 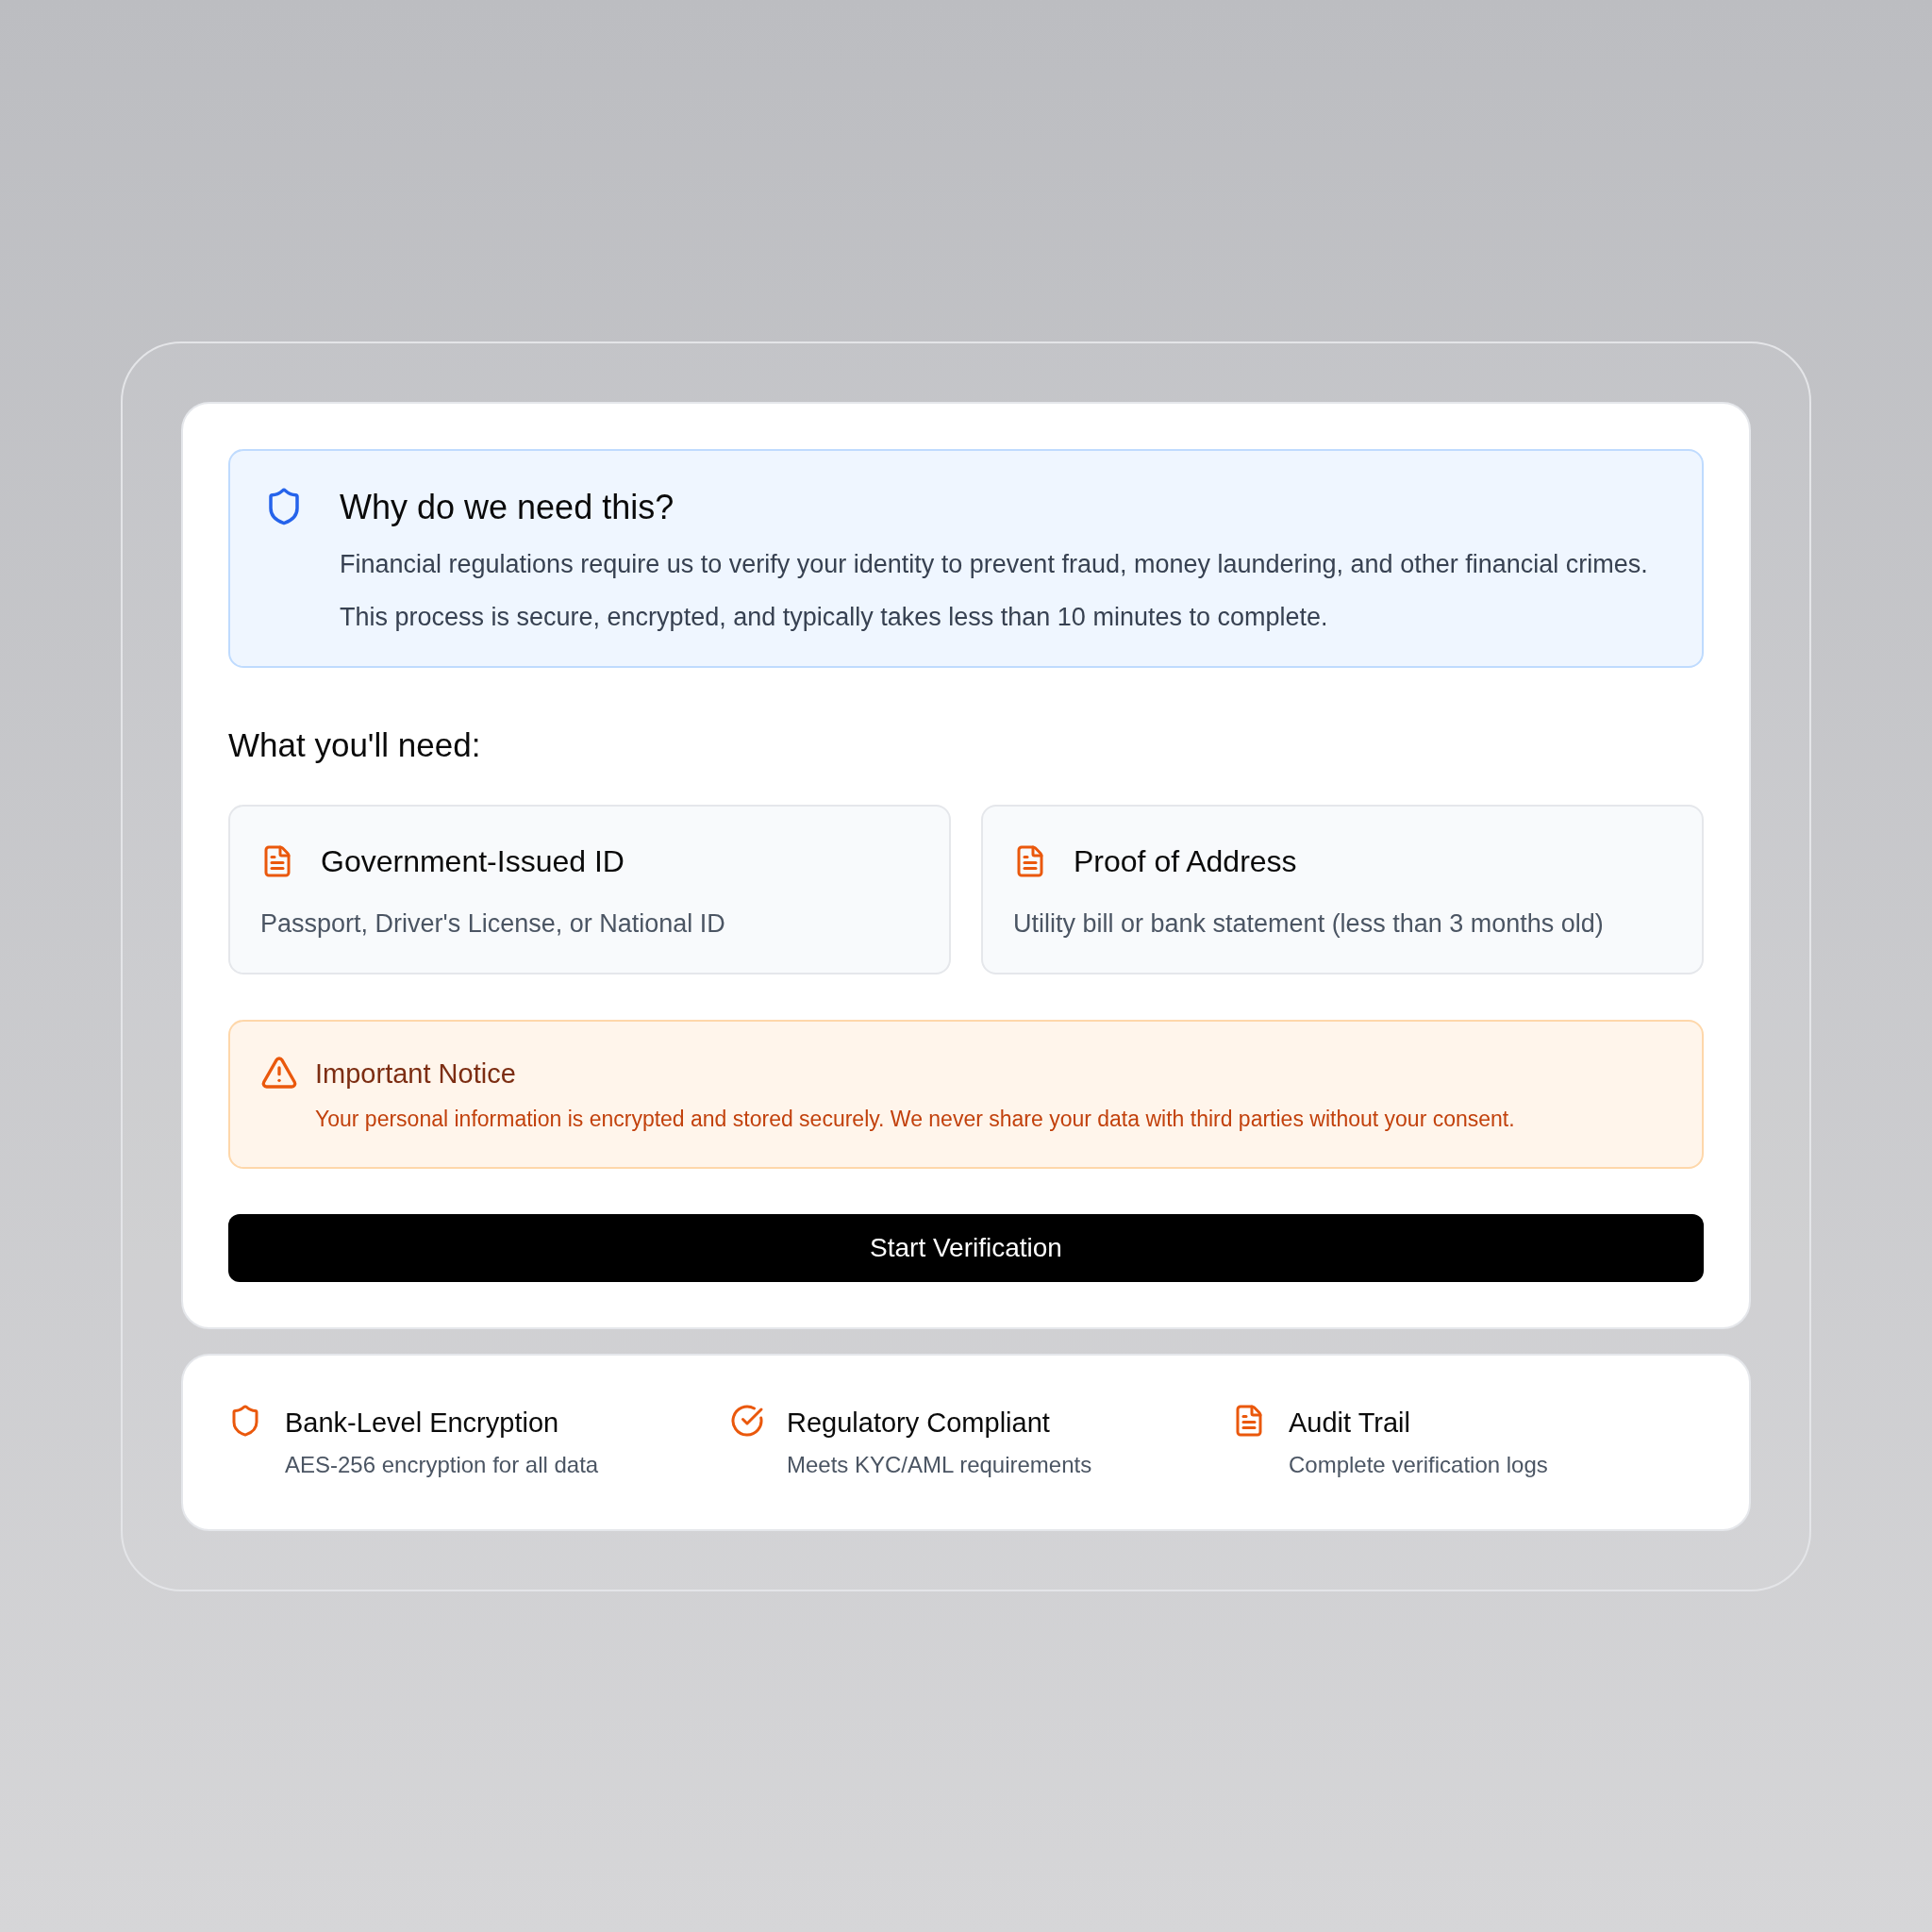 I want to click on feature-description: AES-256 encryption for all data, so click(x=442, y=1464).